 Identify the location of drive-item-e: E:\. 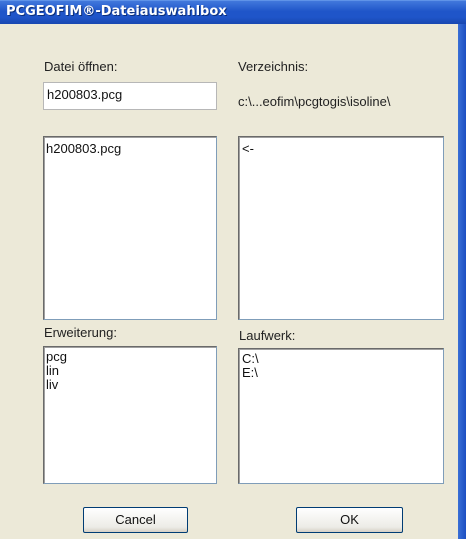
(250, 373).